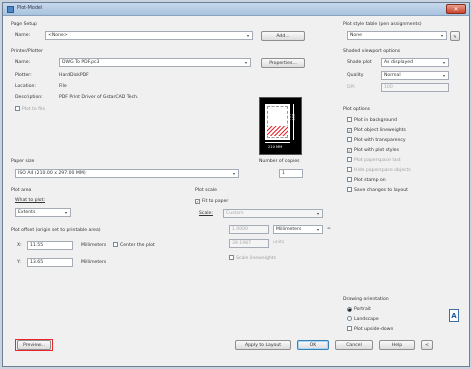 The image size is (472, 369). Describe the element at coordinates (351, 87) in the screenshot. I see `dpi-label: DPI` at that location.